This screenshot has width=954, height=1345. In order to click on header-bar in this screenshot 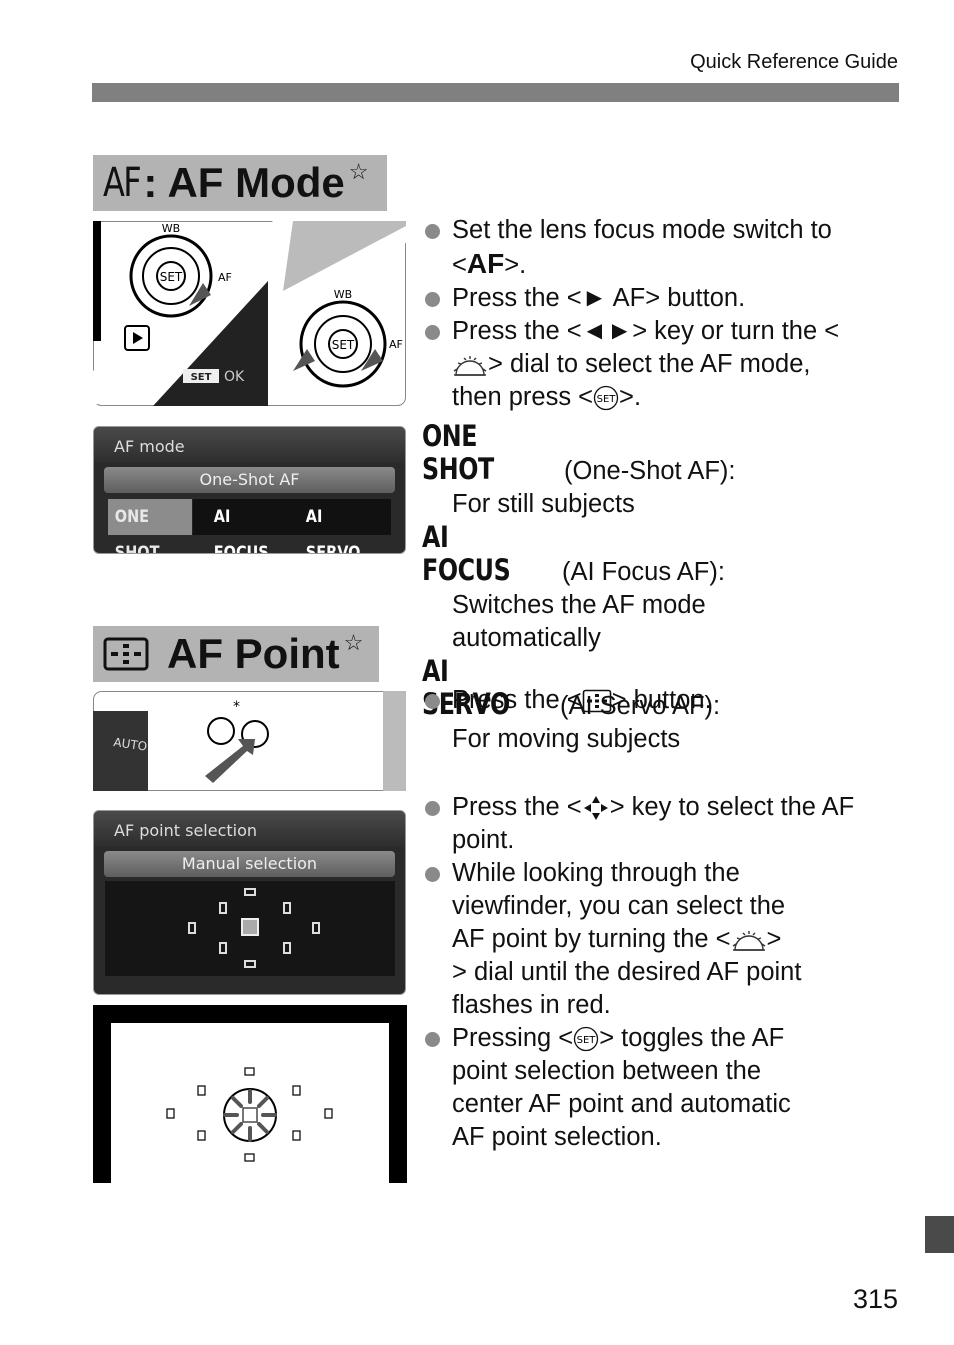, I will do `click(495, 92)`.